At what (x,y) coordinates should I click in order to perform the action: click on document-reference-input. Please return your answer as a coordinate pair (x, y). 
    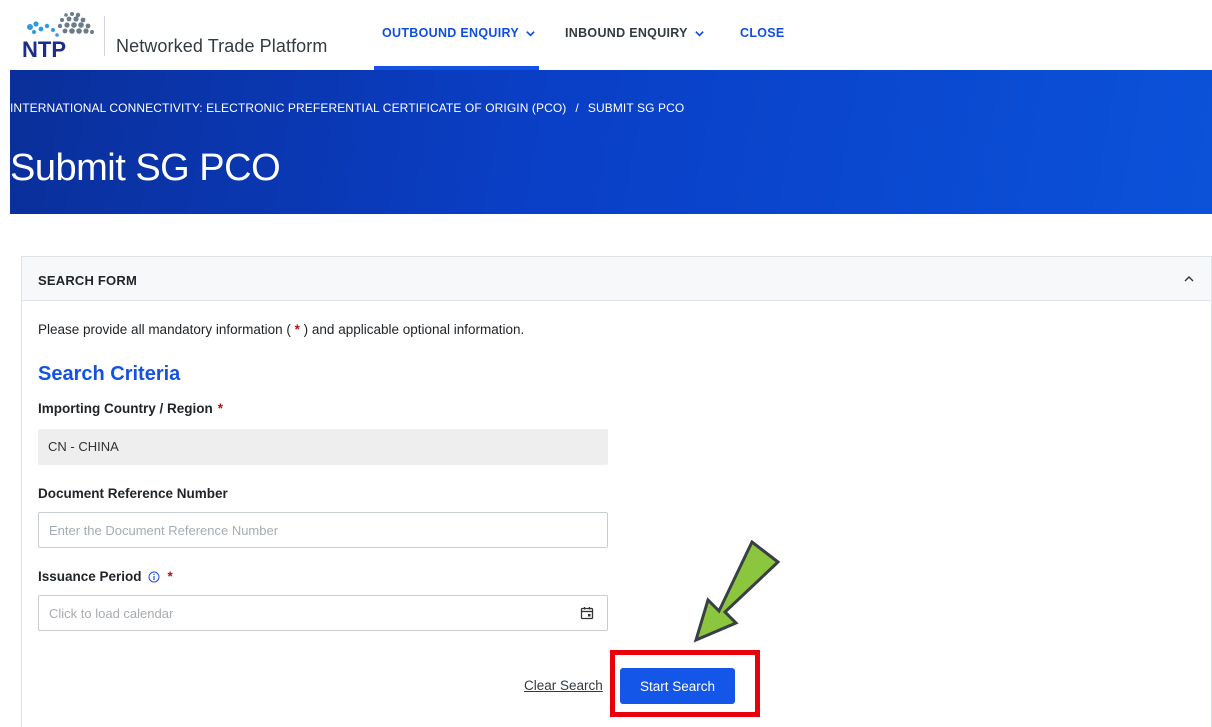
    Looking at the image, I should click on (323, 530).